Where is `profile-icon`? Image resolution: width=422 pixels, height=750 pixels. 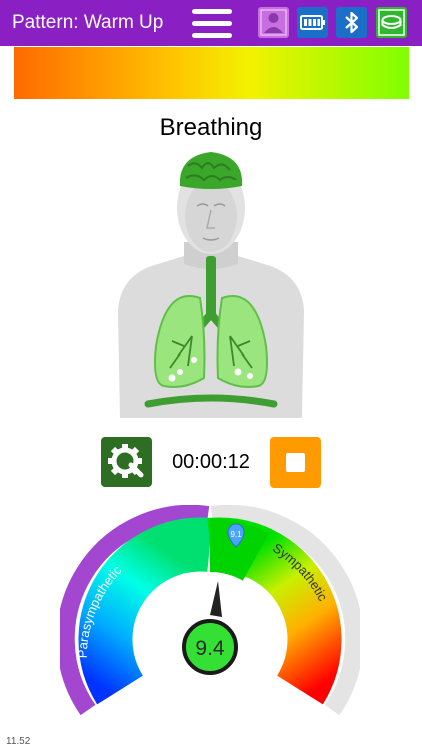
profile-icon is located at coordinates (273, 22).